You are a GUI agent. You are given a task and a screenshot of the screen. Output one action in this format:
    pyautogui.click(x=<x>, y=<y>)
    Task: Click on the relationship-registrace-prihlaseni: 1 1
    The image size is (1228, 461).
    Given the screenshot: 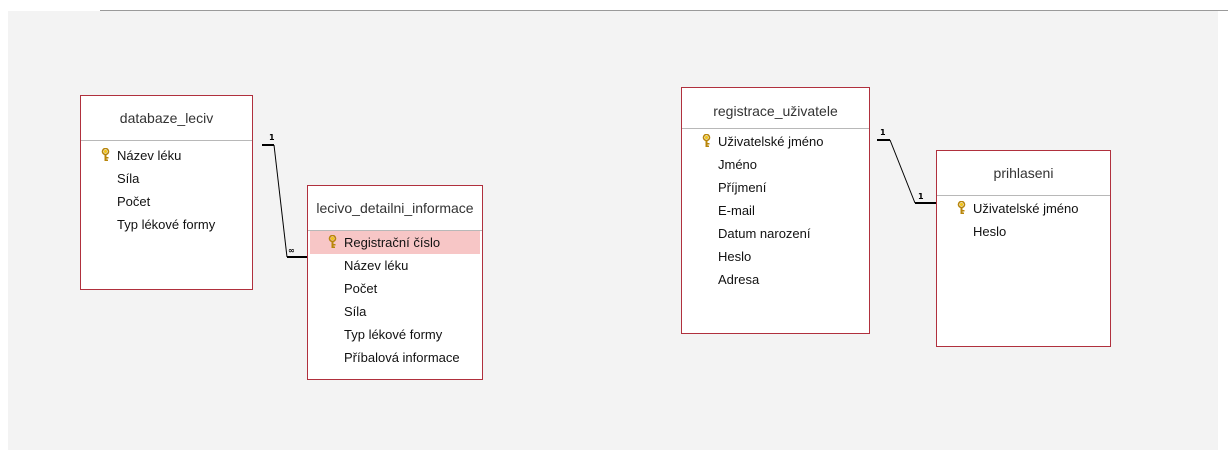 What is the action you would take?
    pyautogui.click(x=906, y=166)
    